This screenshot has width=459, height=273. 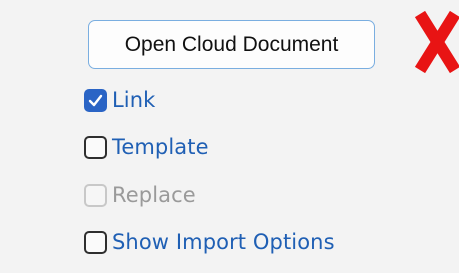 I want to click on close-icon, so click(x=436, y=42).